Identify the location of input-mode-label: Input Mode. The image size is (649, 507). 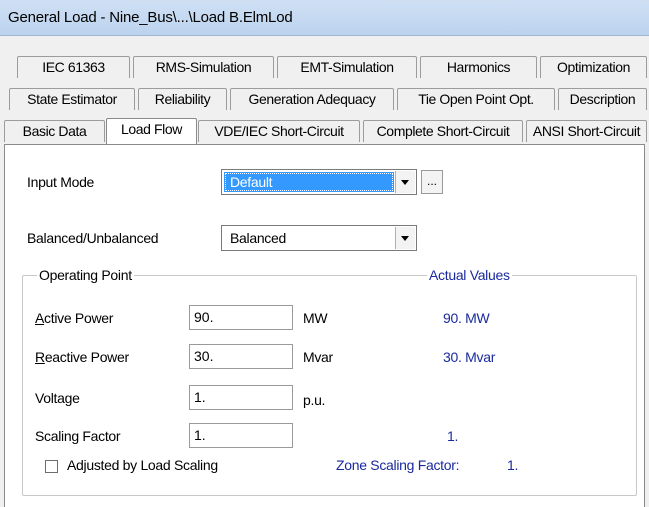
(61, 182).